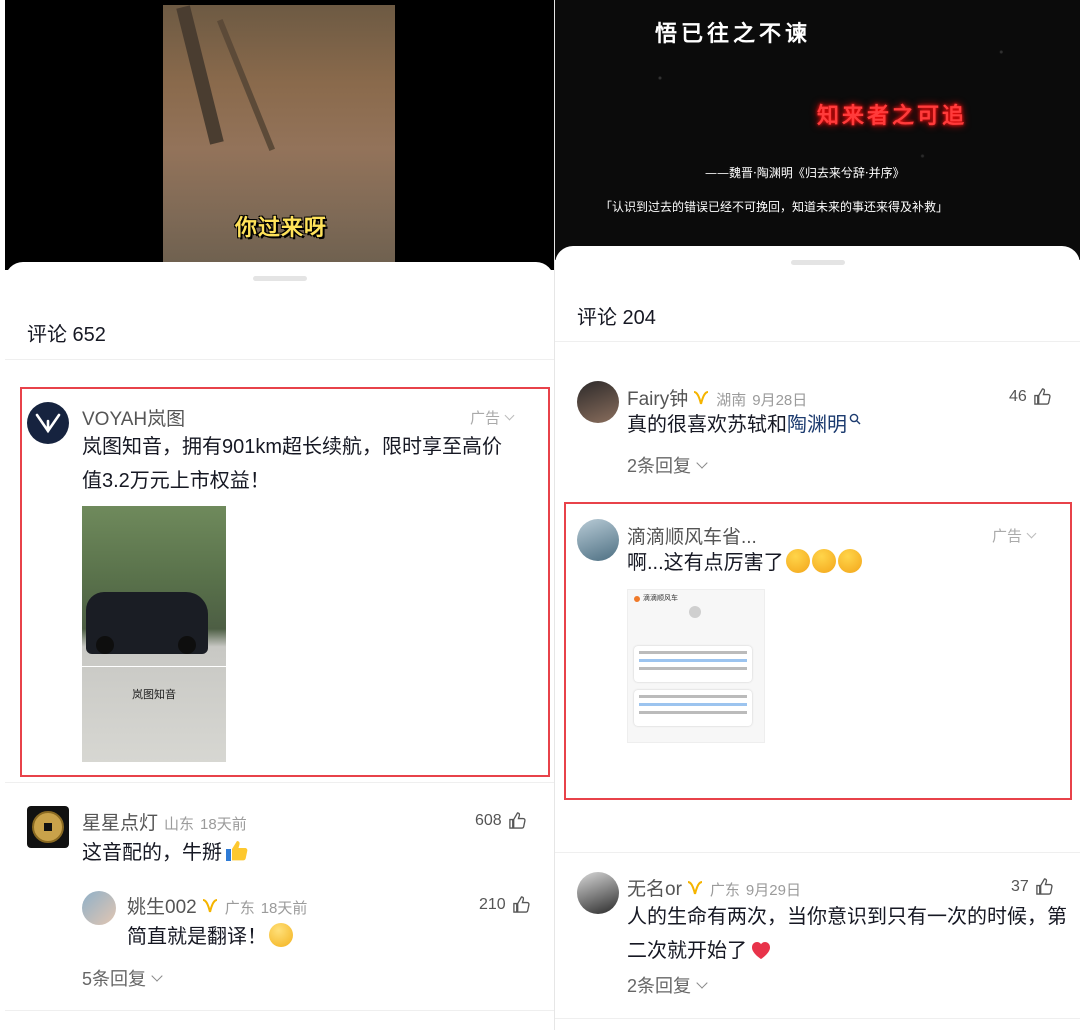 The image size is (1080, 1030). What do you see at coordinates (1030, 396) in the screenshot?
I see `like-button: 46` at bounding box center [1030, 396].